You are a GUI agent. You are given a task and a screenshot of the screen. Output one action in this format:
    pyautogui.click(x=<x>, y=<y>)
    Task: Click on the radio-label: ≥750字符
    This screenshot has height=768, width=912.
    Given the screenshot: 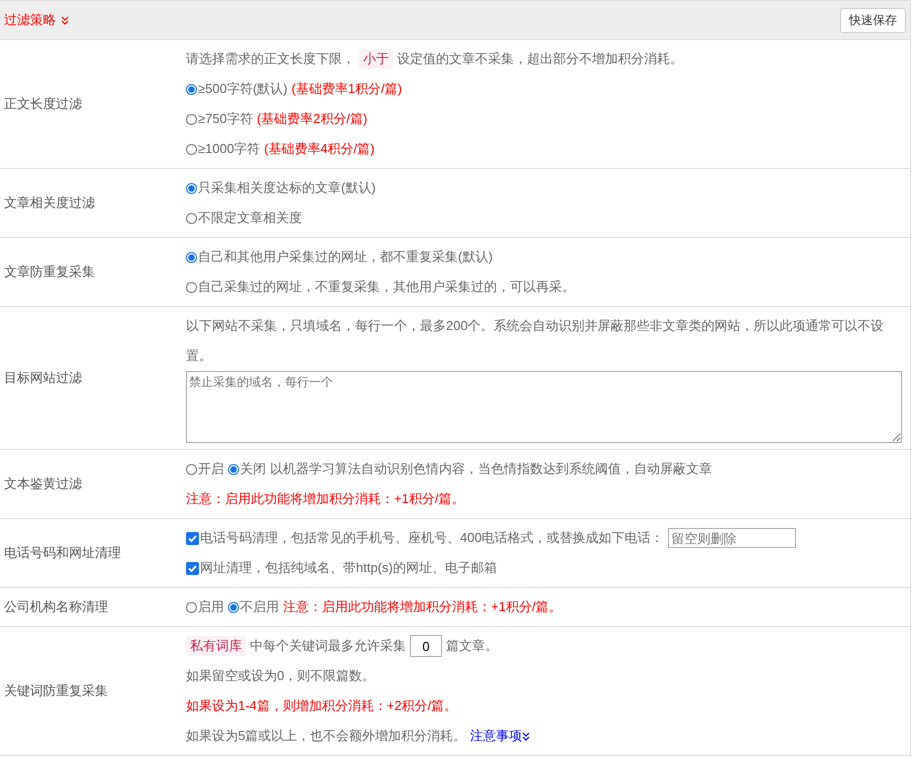 What is the action you would take?
    pyautogui.click(x=225, y=119)
    